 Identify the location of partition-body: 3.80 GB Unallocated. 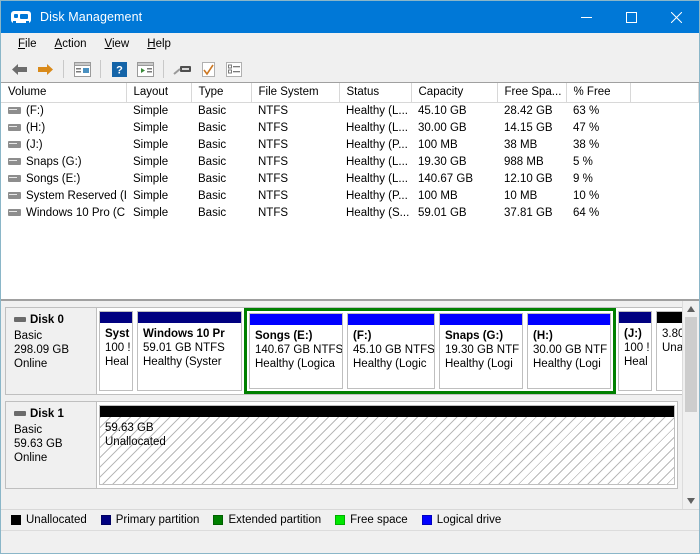
(669, 356).